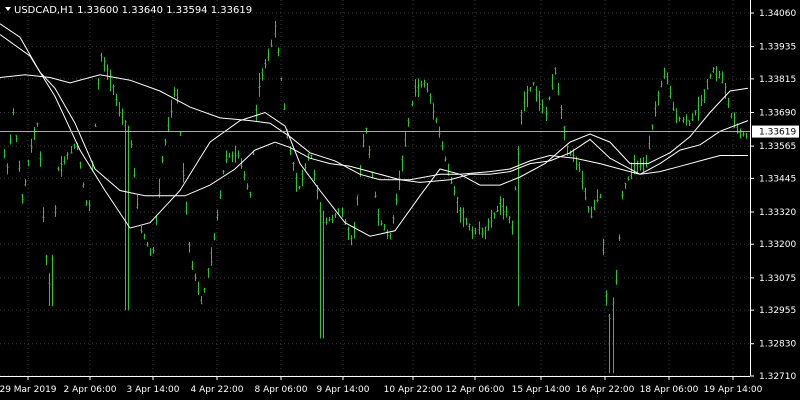 This screenshot has width=800, height=400. Describe the element at coordinates (541, 390) in the screenshot. I see `x-tick-label: 15 Apr 14:00` at that location.